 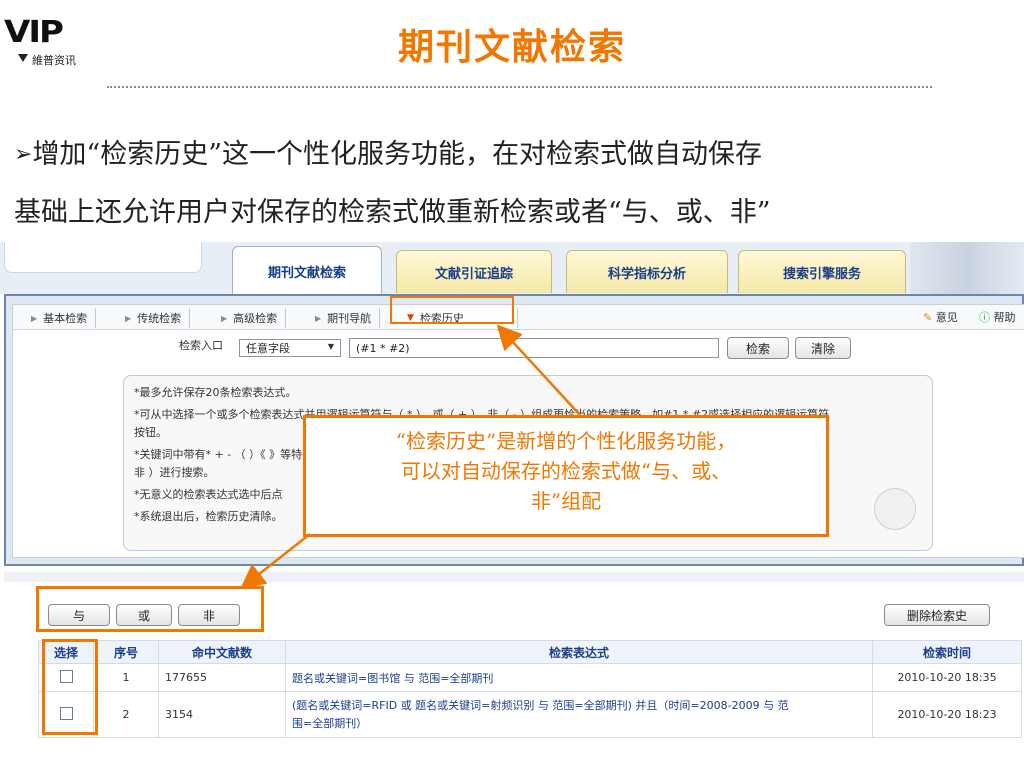 I want to click on paragraph-line-1: ➢增加“检索历史”这一个性化服务功能，在对检索式做自动保存, so click(x=388, y=151).